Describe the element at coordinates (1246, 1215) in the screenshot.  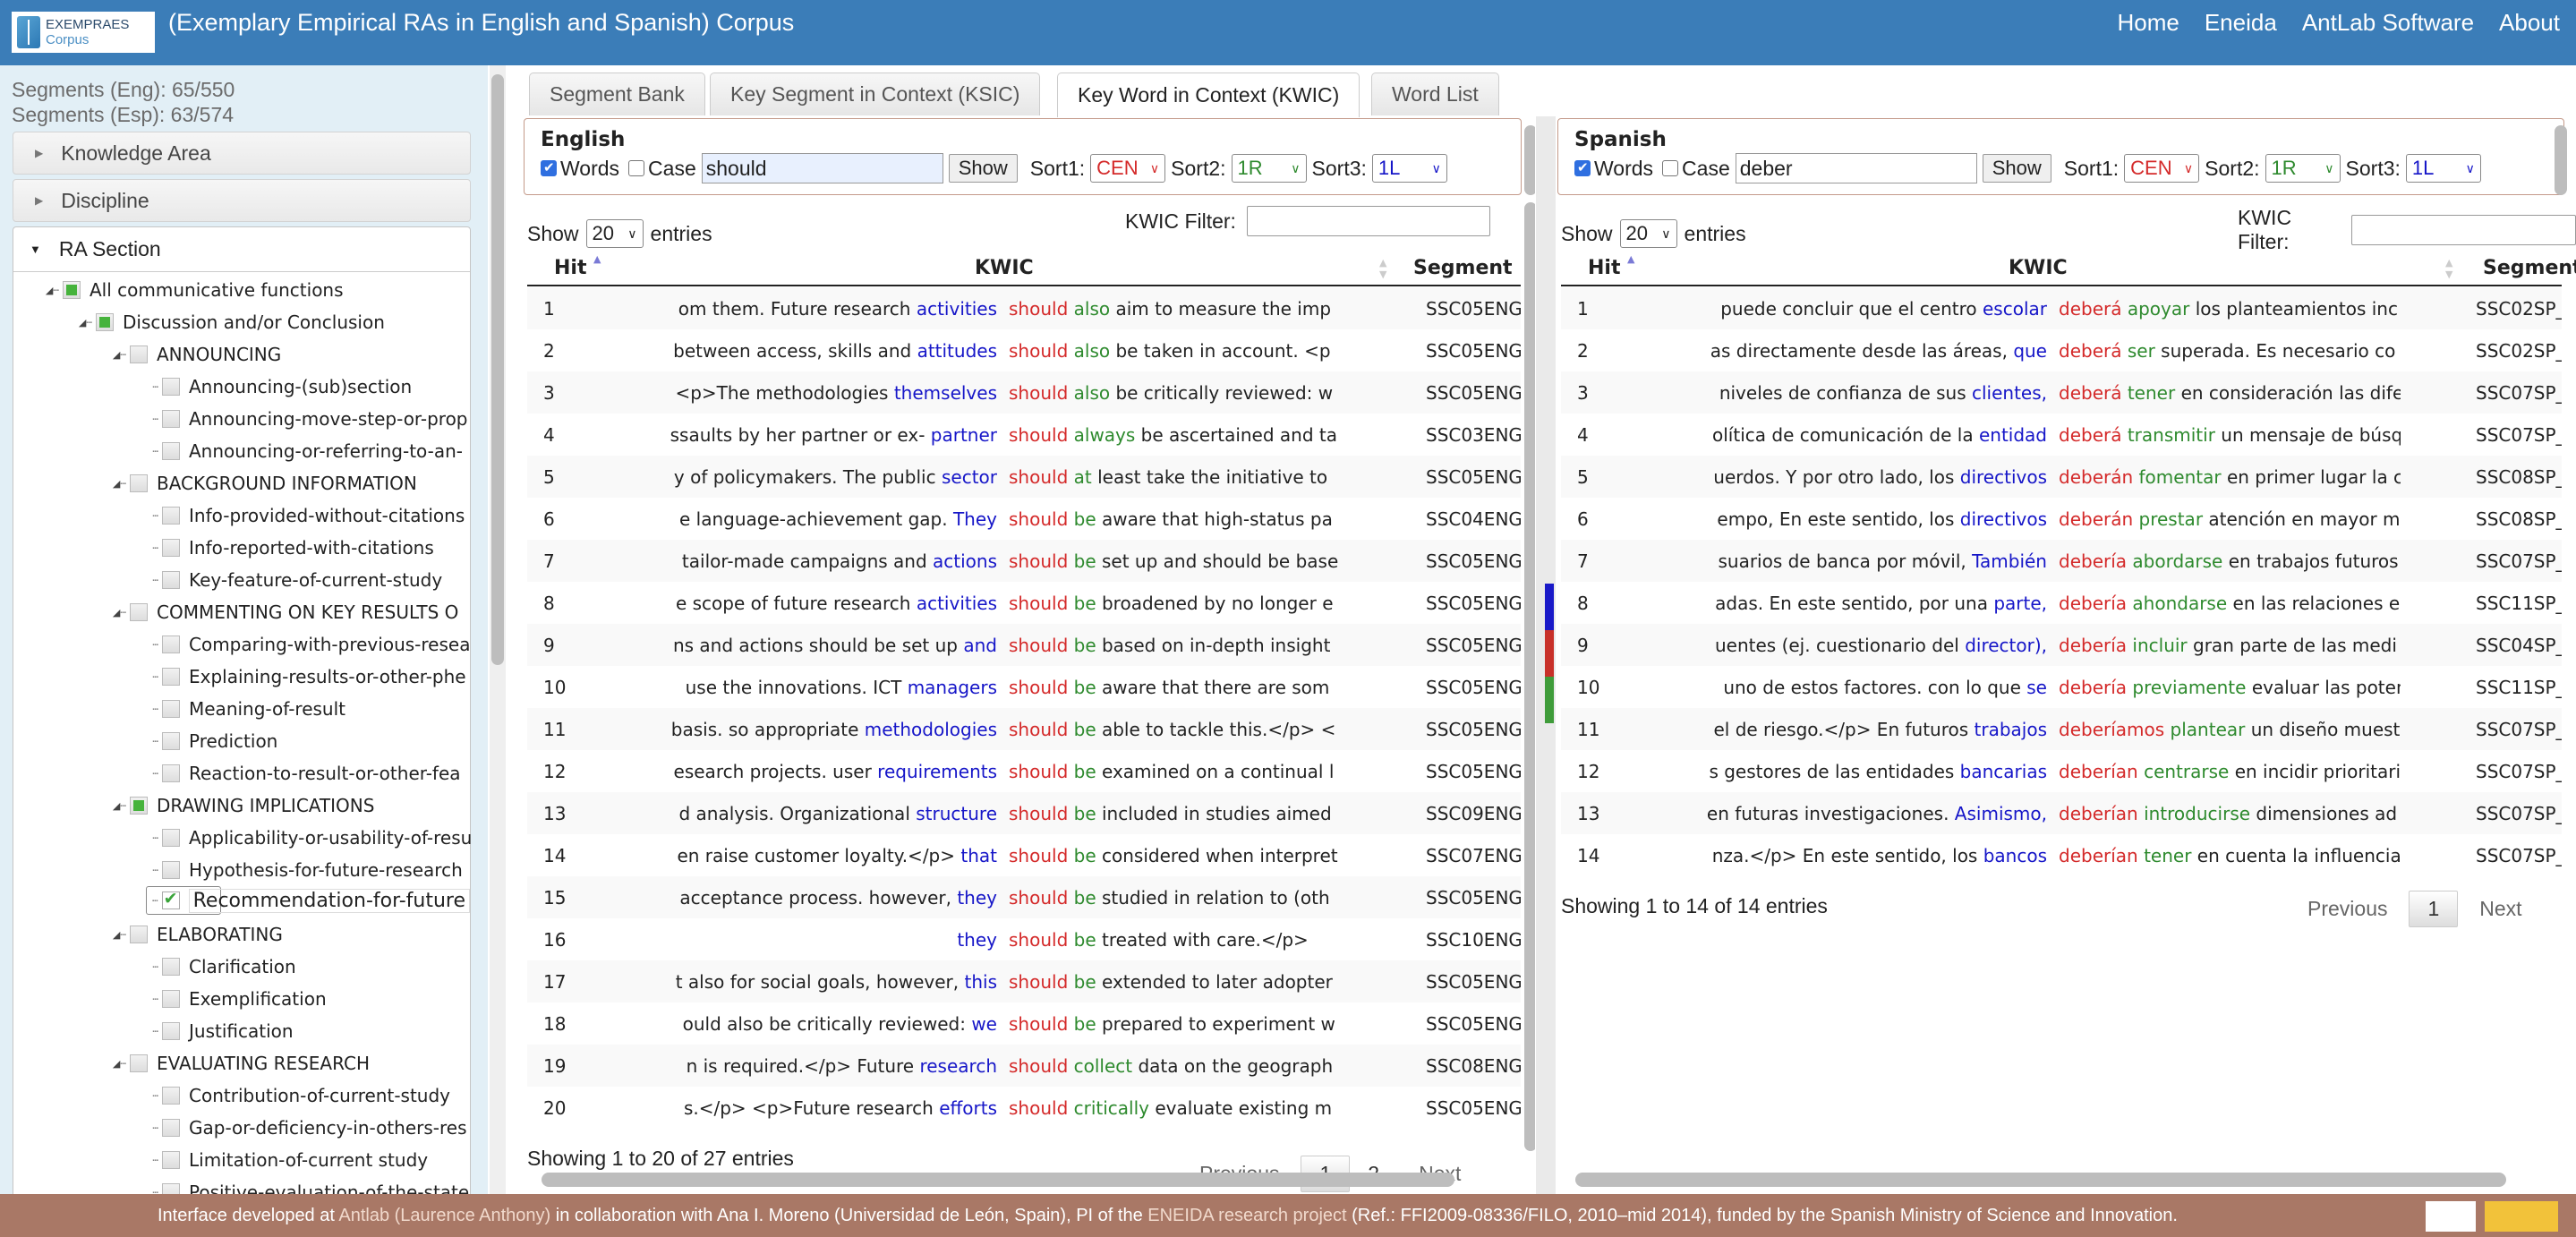
I see `eneida-link: ENEIDA research project` at that location.